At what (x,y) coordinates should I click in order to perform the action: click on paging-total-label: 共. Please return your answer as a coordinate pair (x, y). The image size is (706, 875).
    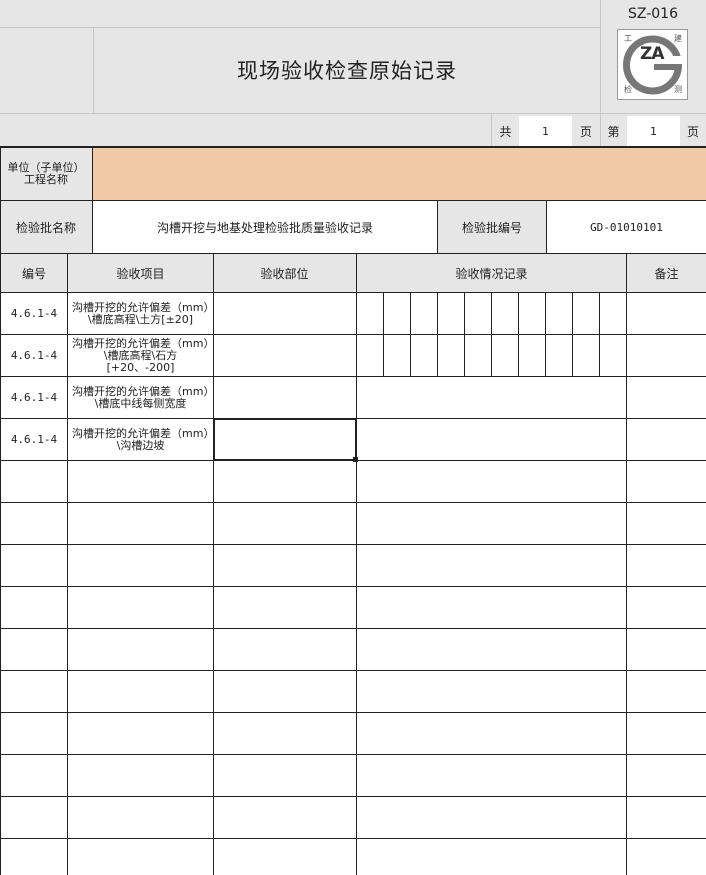
    Looking at the image, I should click on (505, 131).